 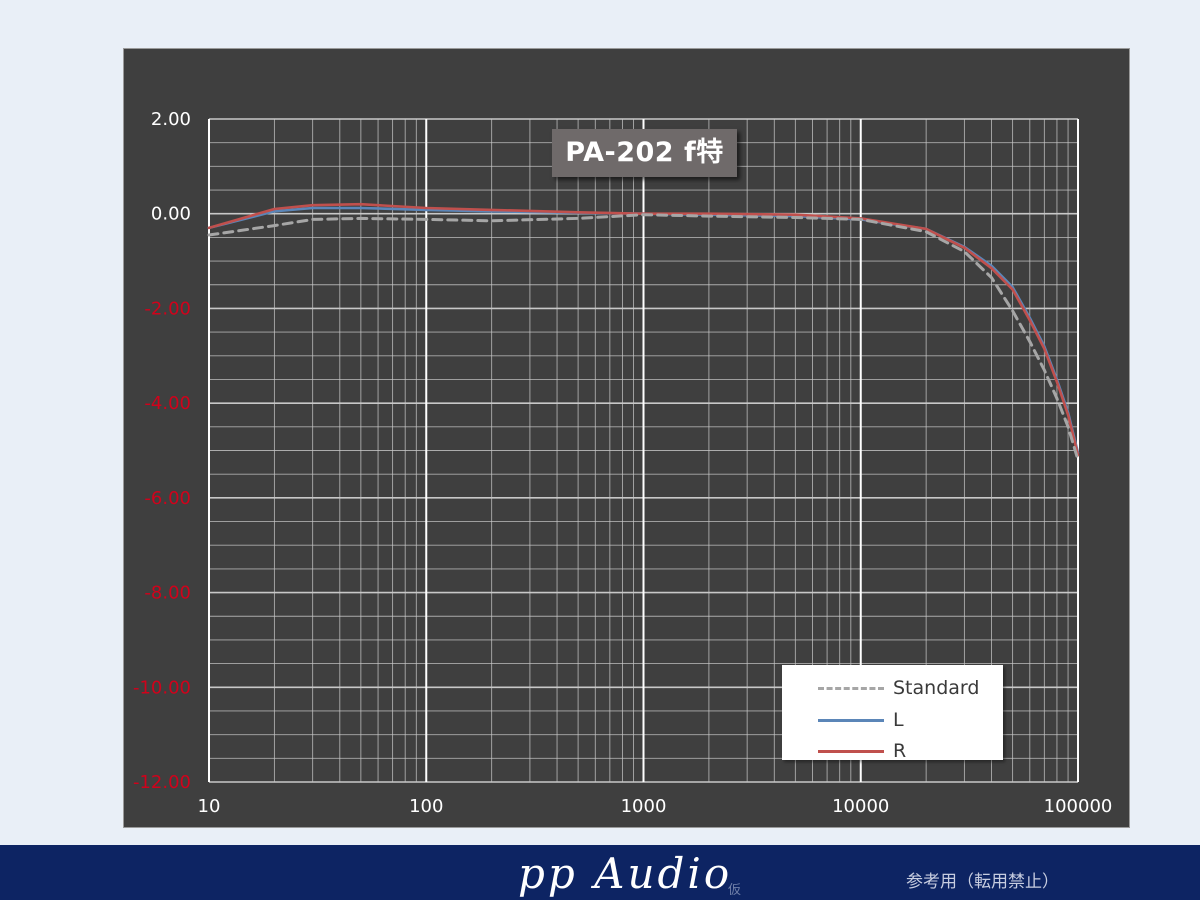 I want to click on y-tick-label: 0.00, so click(x=171, y=214).